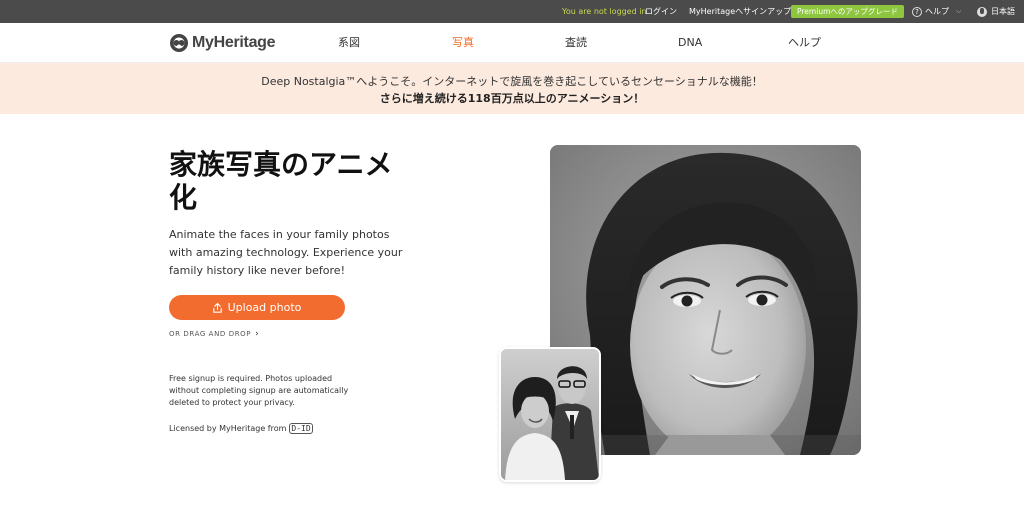  Describe the element at coordinates (463, 43) in the screenshot. I see `nav-item-photos: 写真` at that location.